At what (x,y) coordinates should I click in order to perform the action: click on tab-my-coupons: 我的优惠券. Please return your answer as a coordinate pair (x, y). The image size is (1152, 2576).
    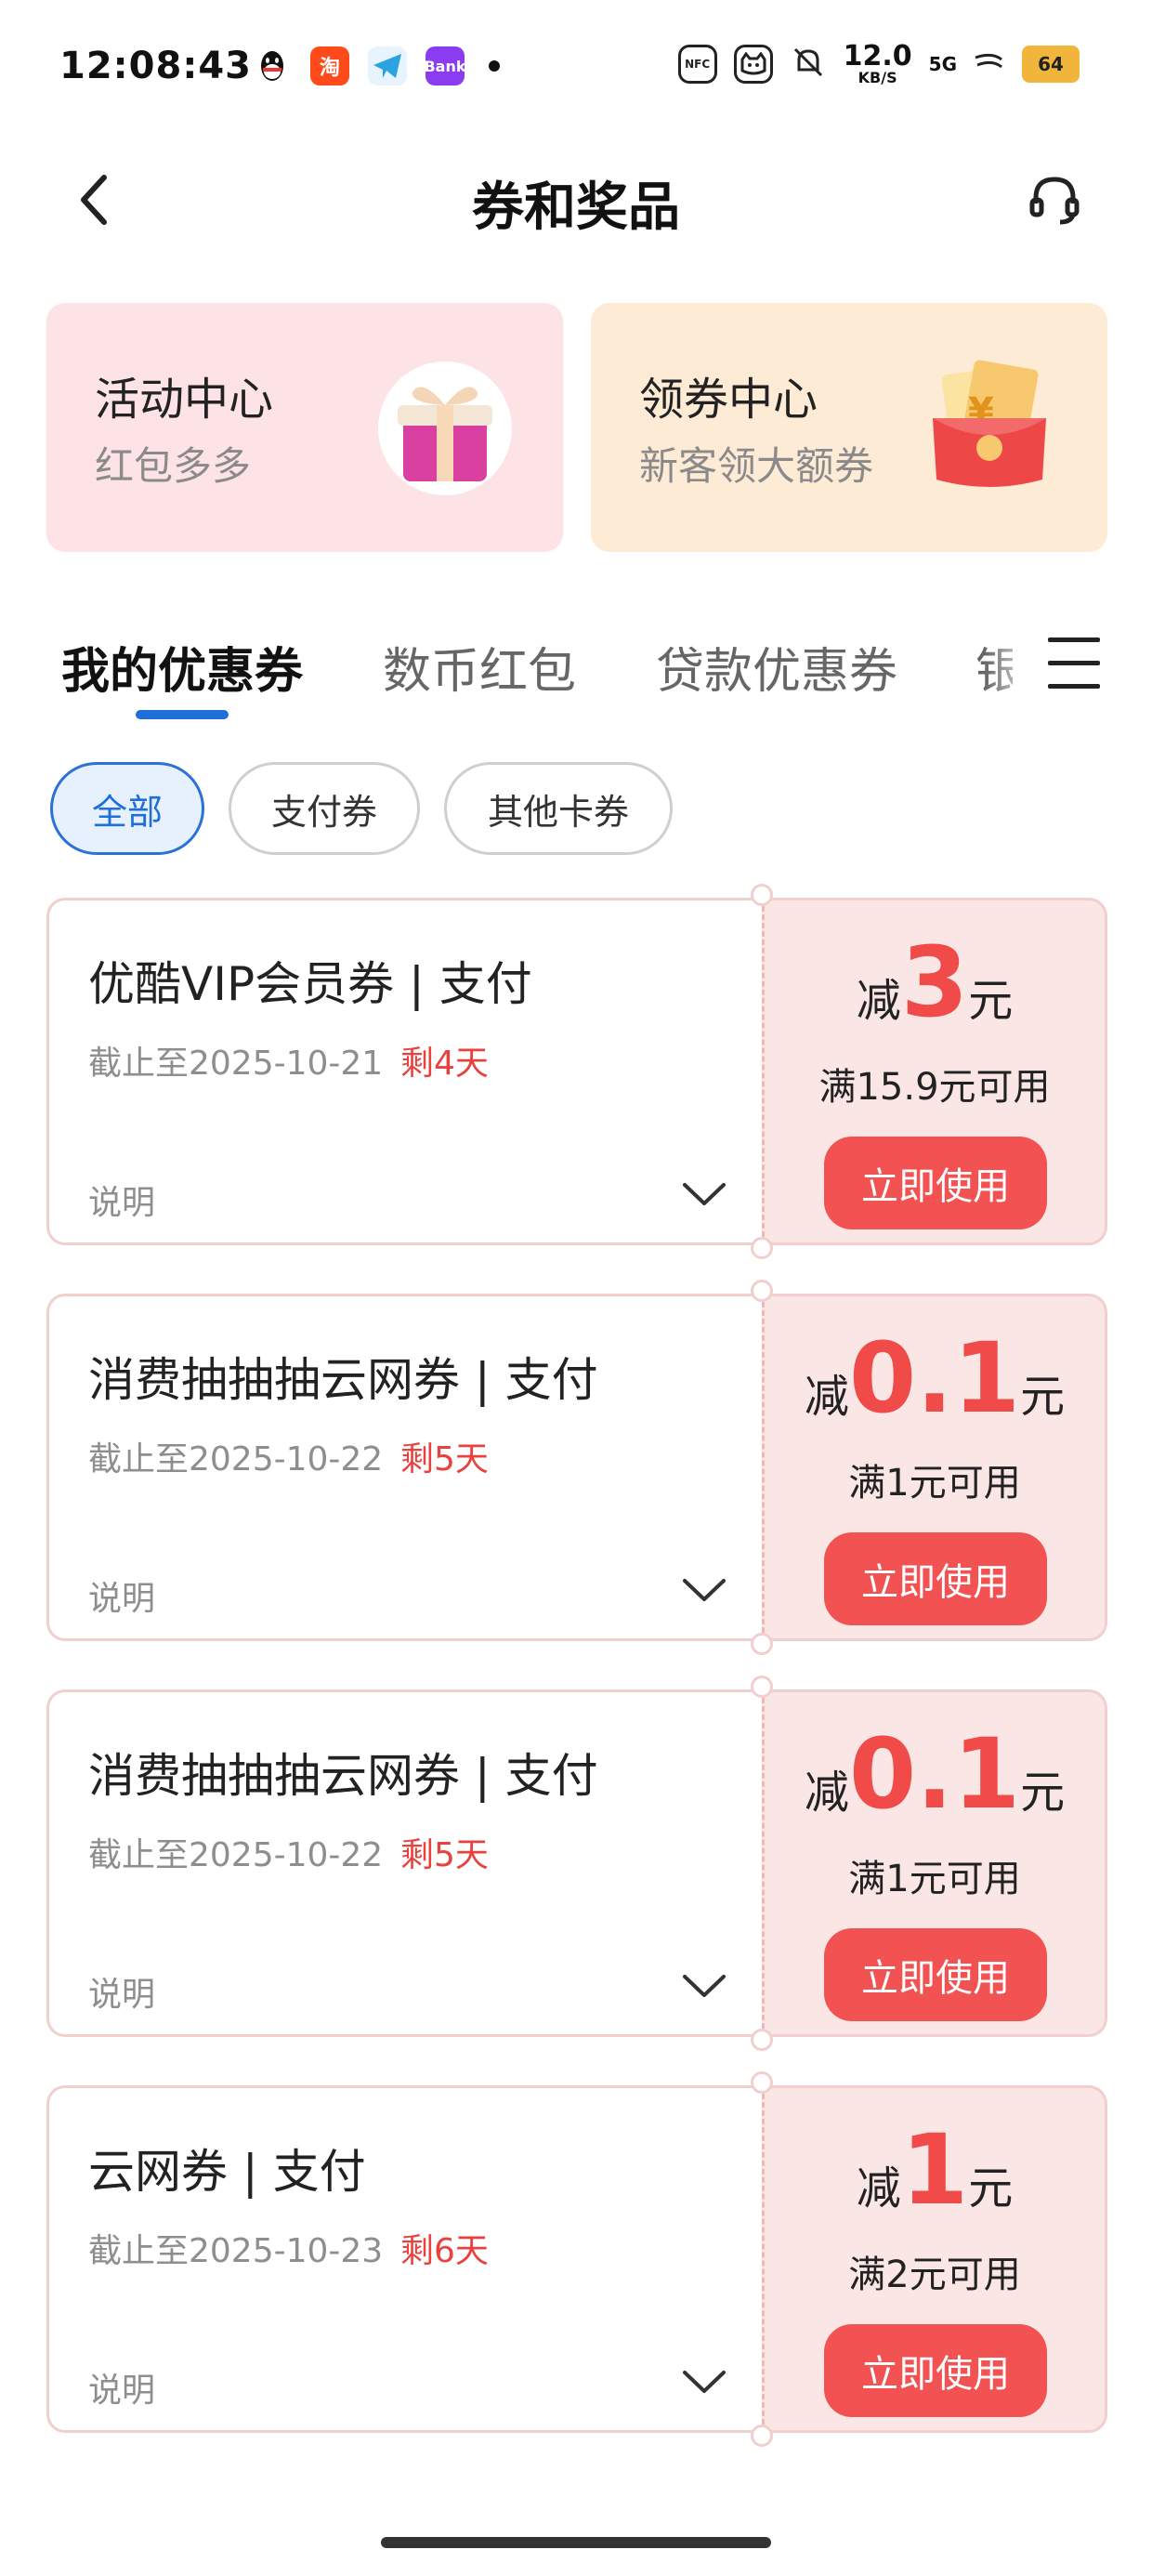
    Looking at the image, I should click on (182, 667).